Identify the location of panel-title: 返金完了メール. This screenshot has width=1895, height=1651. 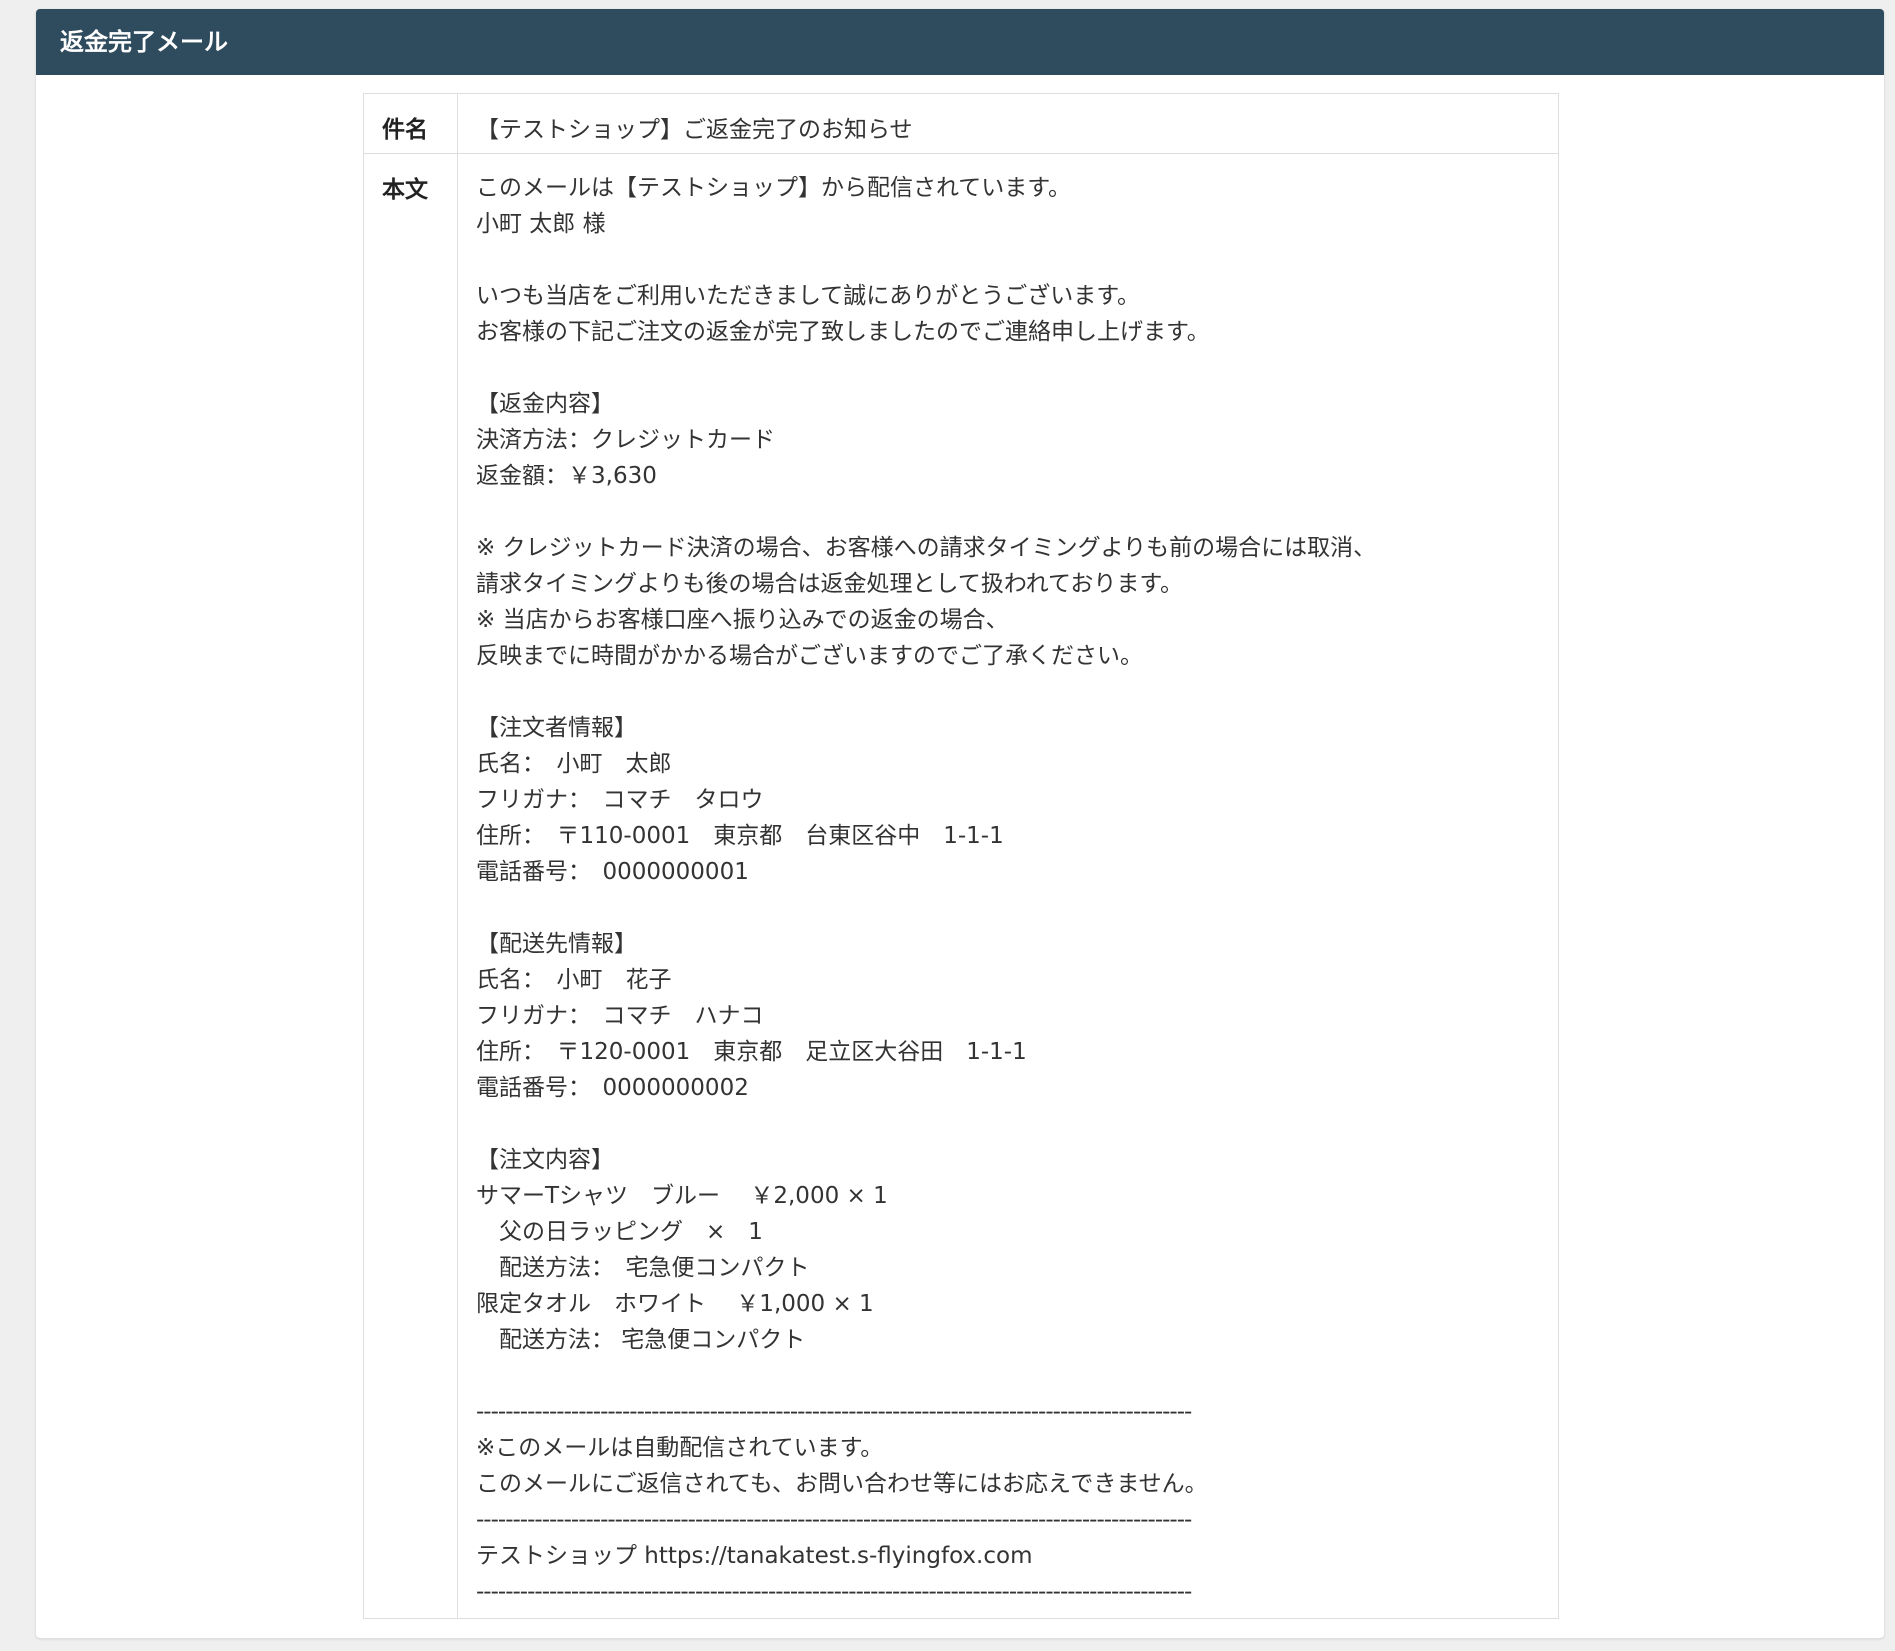
(960, 42).